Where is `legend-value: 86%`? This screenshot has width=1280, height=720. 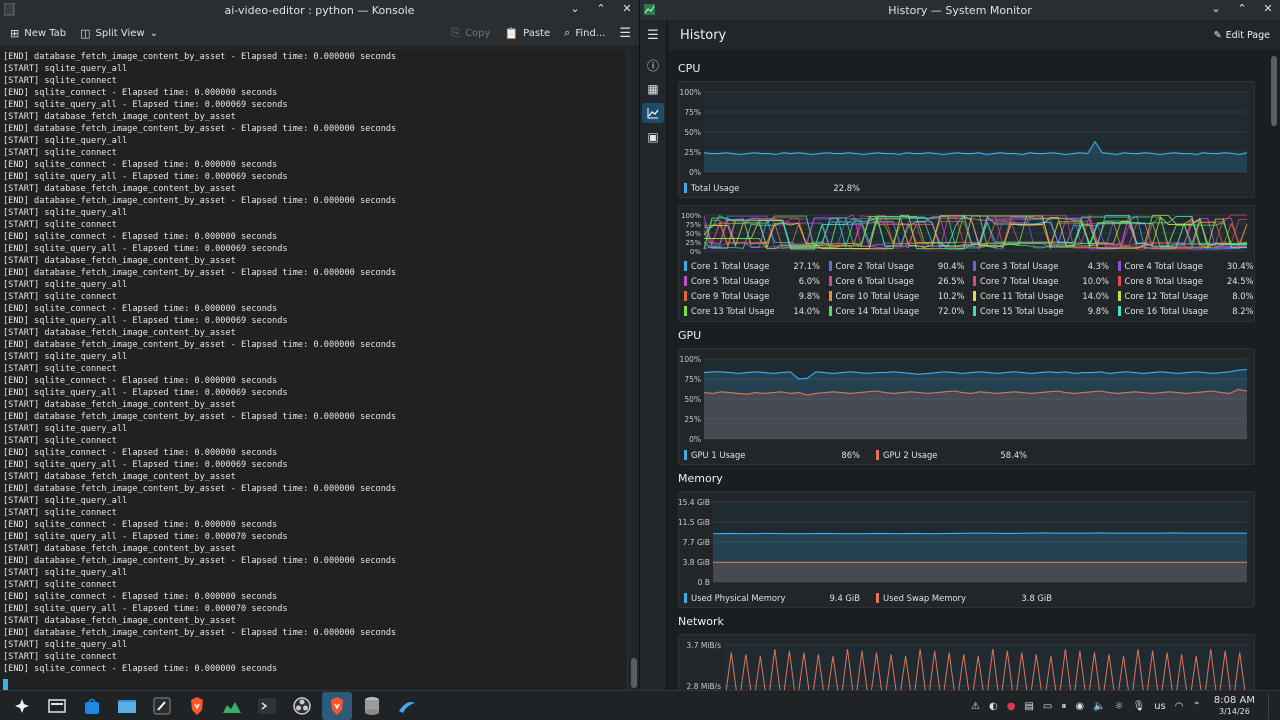 legend-value: 86% is located at coordinates (850, 455).